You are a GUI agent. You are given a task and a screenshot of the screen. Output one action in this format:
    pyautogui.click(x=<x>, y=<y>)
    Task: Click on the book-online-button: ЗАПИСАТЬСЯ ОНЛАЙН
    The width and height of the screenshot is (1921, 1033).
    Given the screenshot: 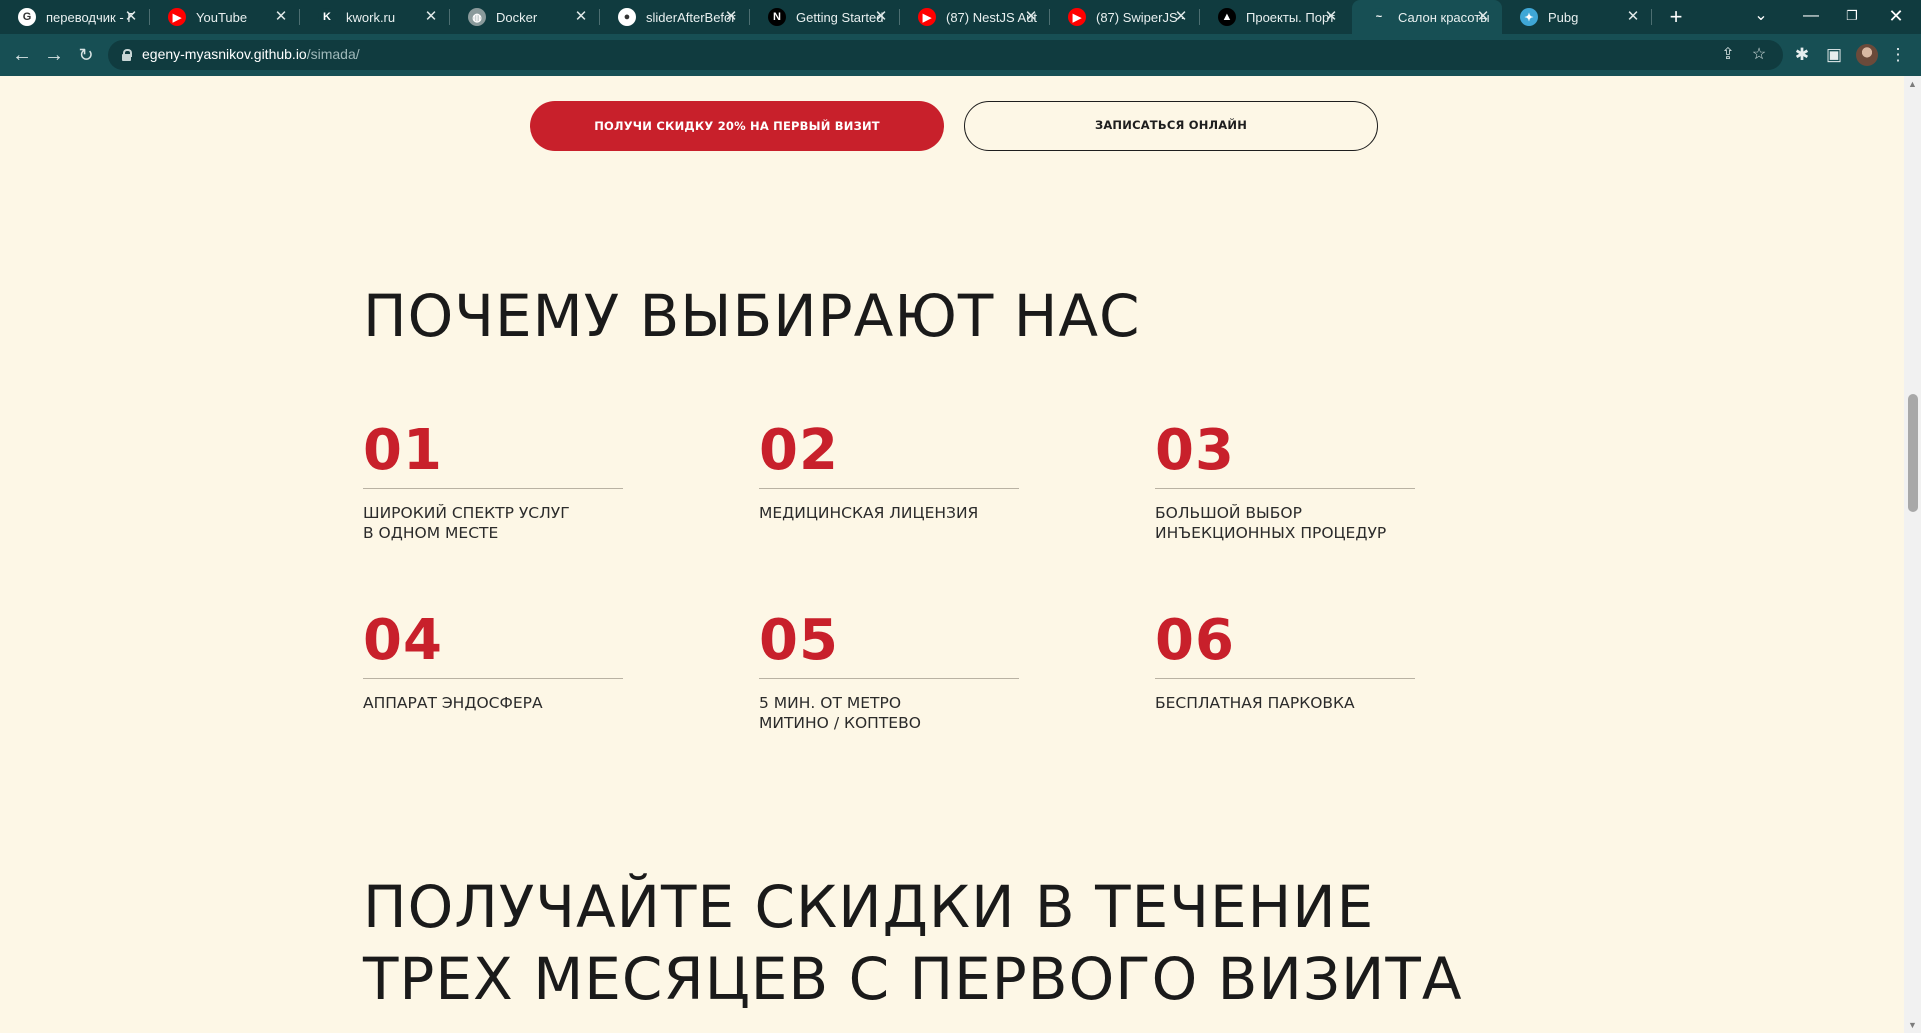 What is the action you would take?
    pyautogui.click(x=1171, y=126)
    